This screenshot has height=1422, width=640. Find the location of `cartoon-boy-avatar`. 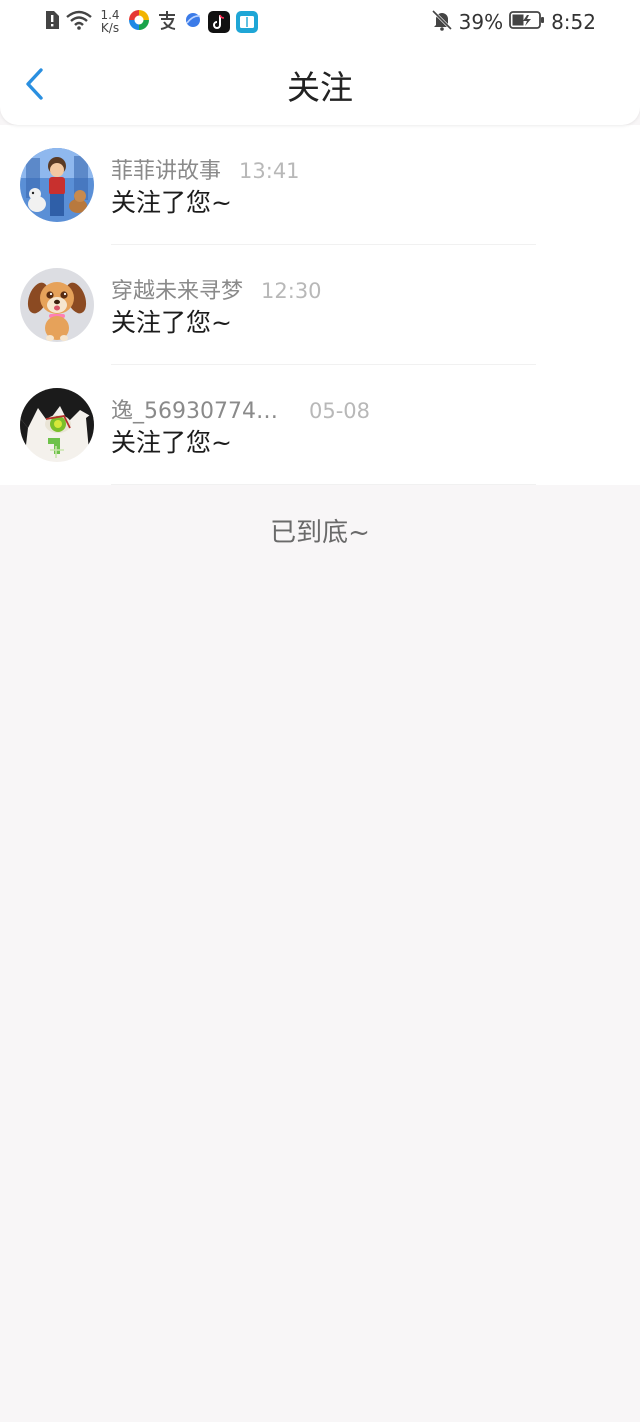

cartoon-boy-avatar is located at coordinates (57, 185).